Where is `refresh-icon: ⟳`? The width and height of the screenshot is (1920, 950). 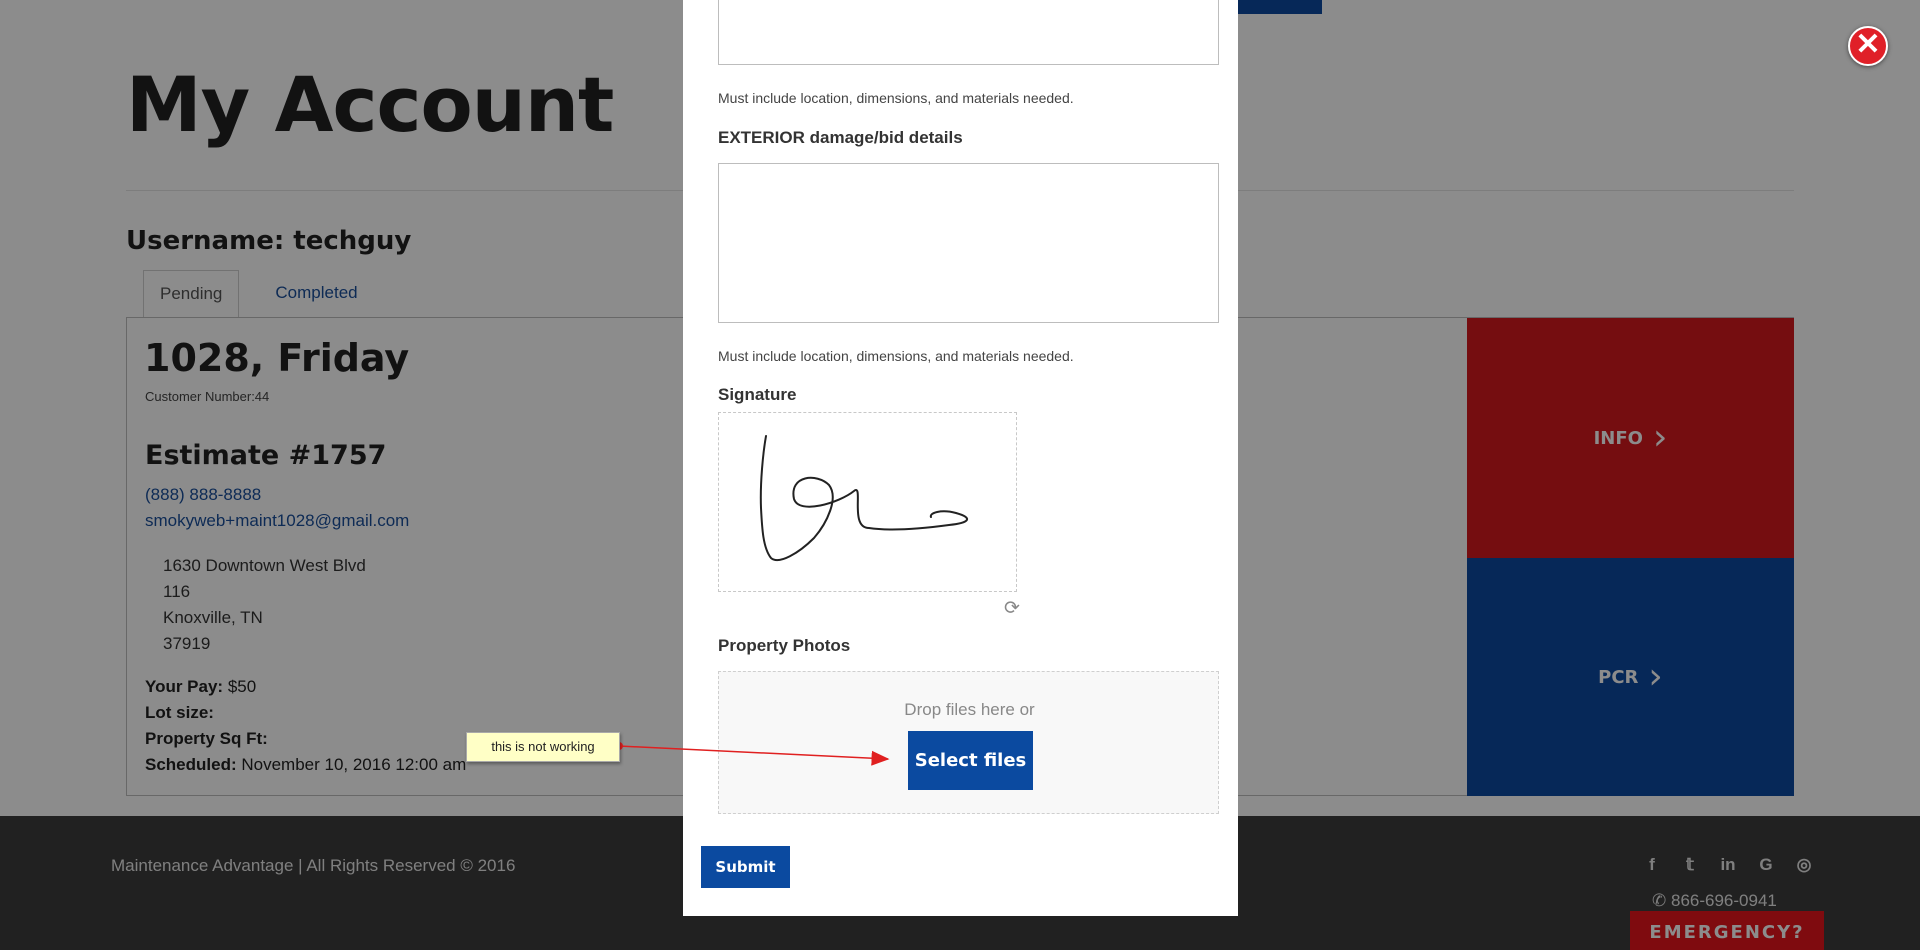 refresh-icon: ⟳ is located at coordinates (1012, 609).